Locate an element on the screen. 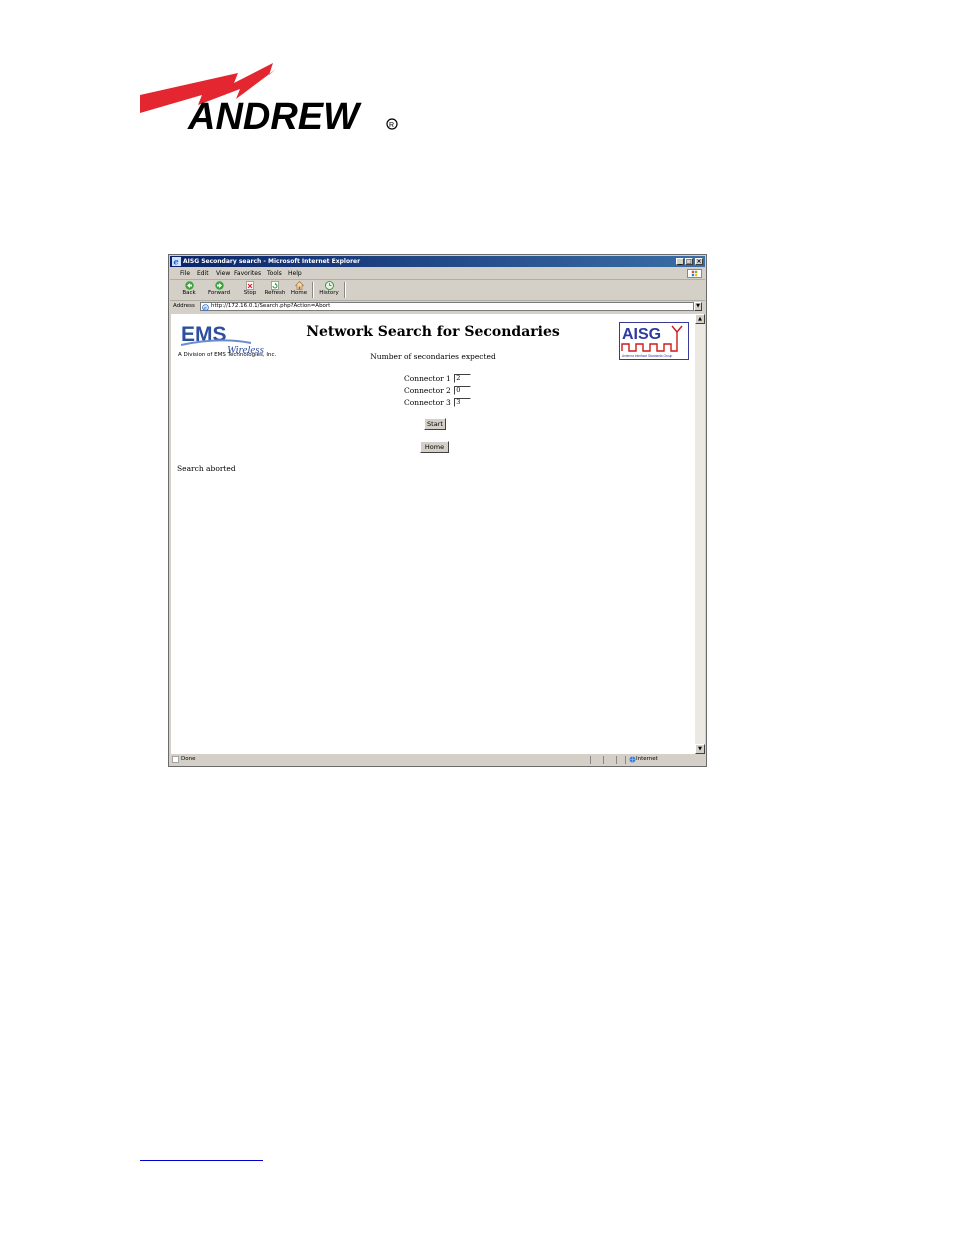 Image resolution: width=954 pixels, height=1235 pixels. aisg-logo-text: AISG is located at coordinates (641, 334).